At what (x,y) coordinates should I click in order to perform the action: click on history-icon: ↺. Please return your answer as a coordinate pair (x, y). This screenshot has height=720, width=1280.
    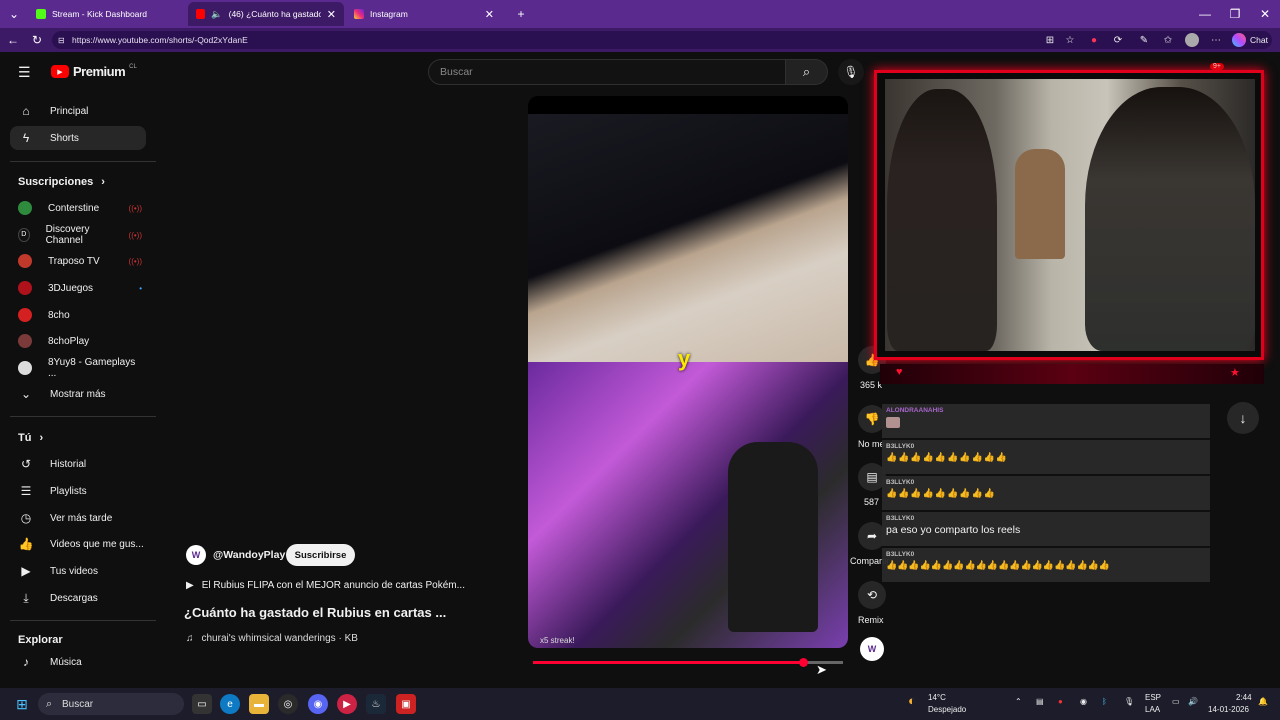
    Looking at the image, I should click on (26, 464).